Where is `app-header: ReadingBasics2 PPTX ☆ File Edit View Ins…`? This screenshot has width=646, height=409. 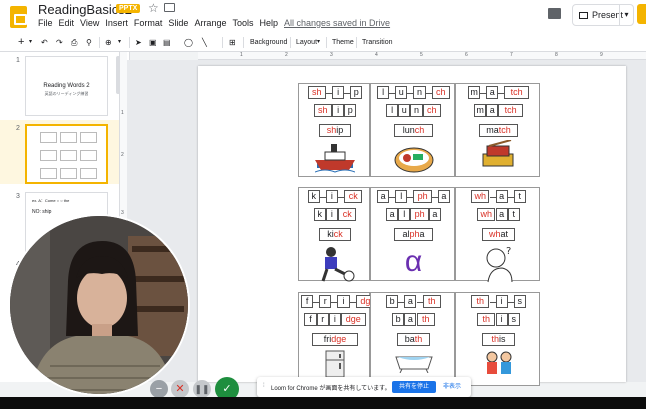
app-header: ReadingBasics2 PPTX ☆ File Edit View Ins… is located at coordinates (323, 17).